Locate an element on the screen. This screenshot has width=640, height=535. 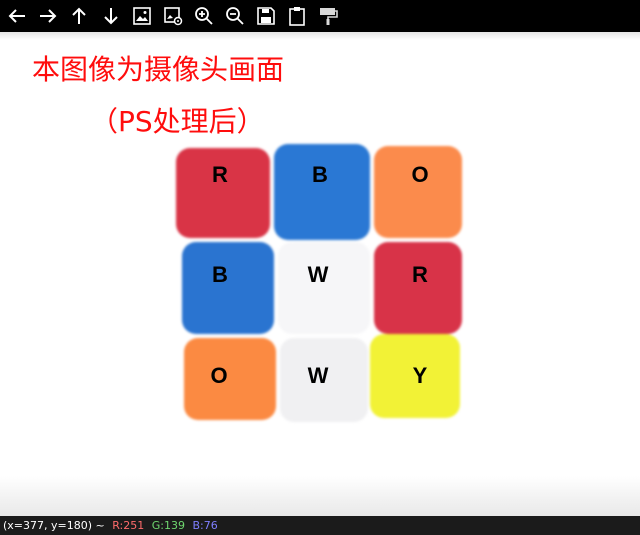
back-button is located at coordinates (17, 16).